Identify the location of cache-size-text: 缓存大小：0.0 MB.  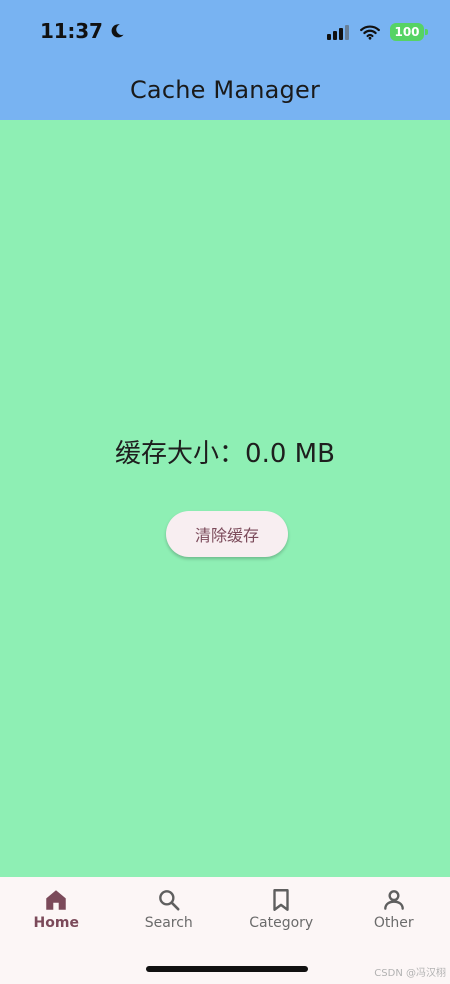
(225, 454).